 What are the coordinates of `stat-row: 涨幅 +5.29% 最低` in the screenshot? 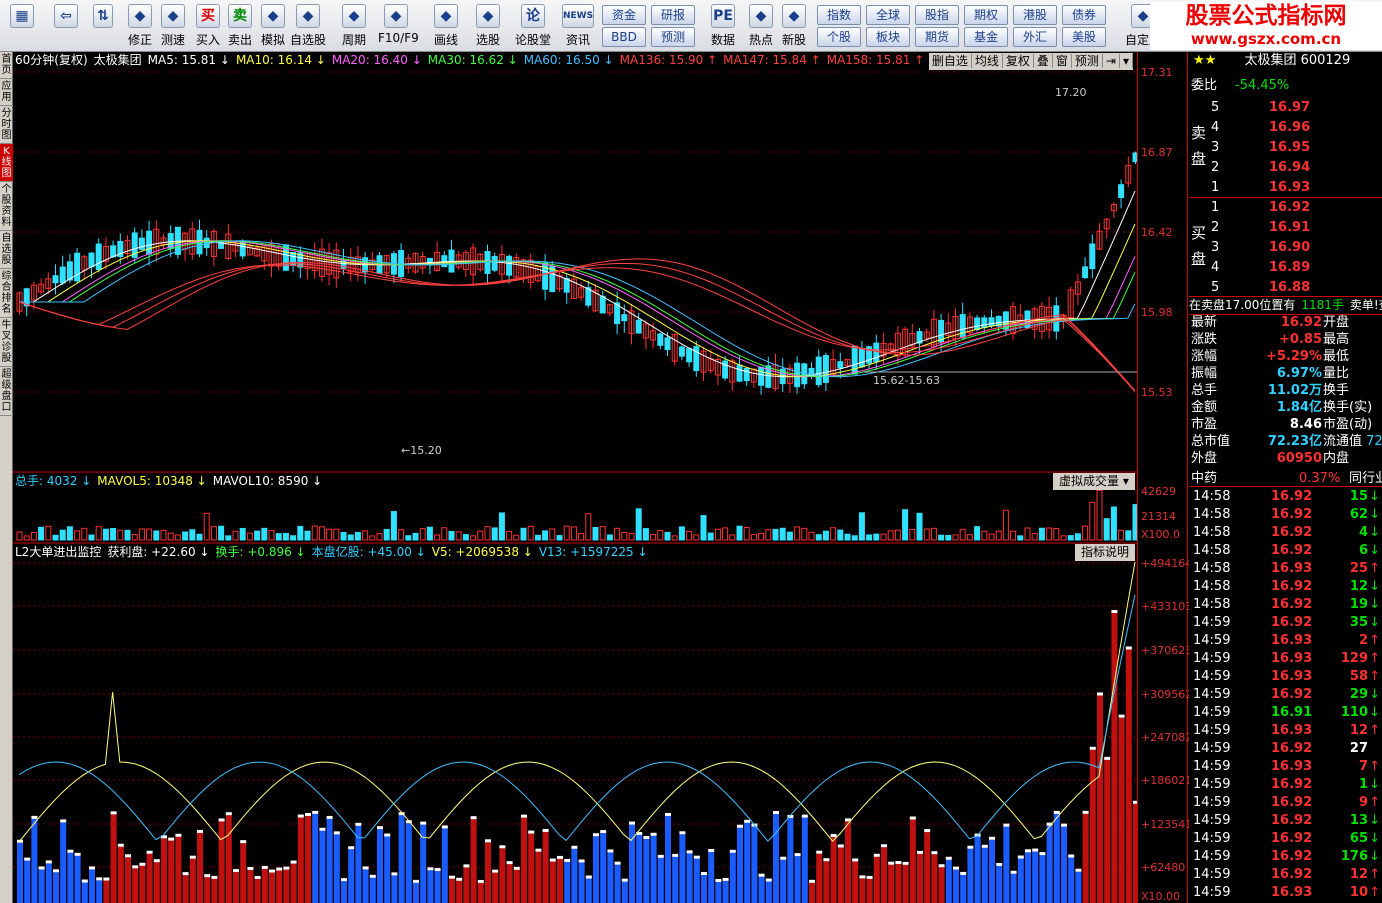 It's located at (1270, 356).